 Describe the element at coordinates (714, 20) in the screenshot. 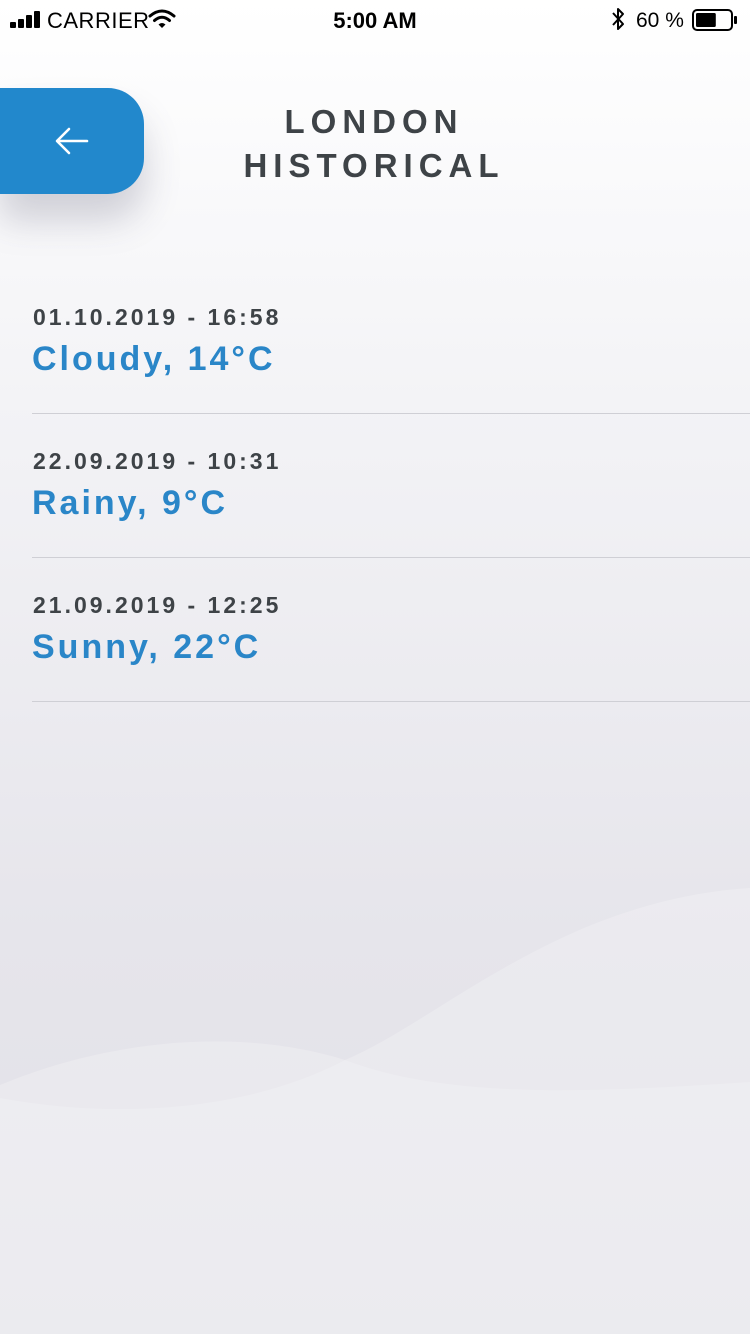

I see `battery-icon` at that location.